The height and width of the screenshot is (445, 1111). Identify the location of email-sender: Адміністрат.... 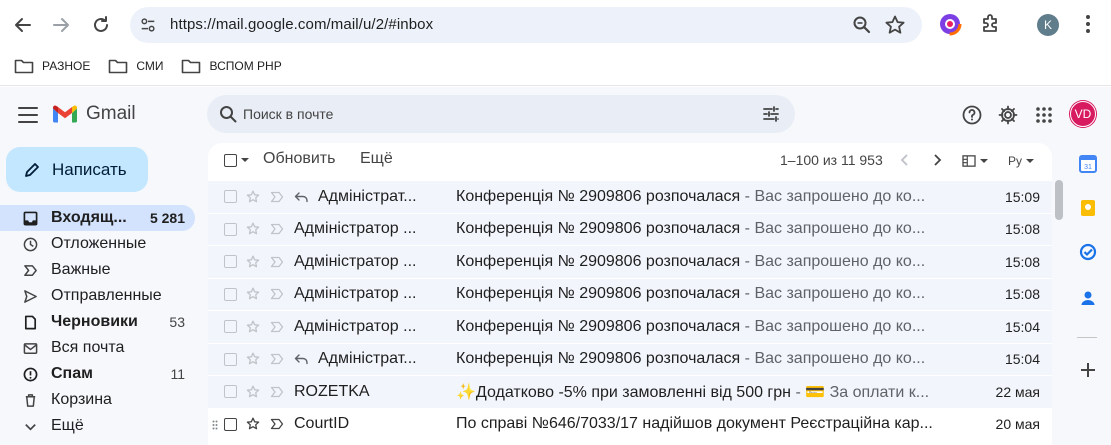
(367, 359).